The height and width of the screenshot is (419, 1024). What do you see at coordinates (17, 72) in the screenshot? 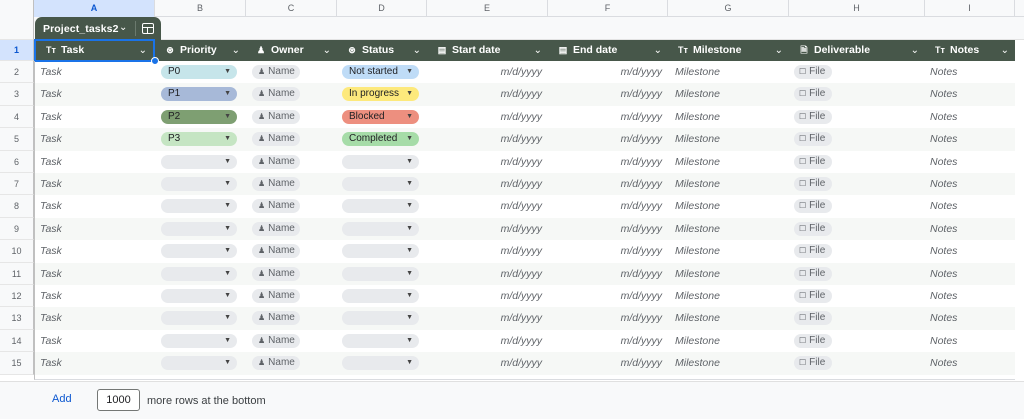
I see `row-number-2: 2` at bounding box center [17, 72].